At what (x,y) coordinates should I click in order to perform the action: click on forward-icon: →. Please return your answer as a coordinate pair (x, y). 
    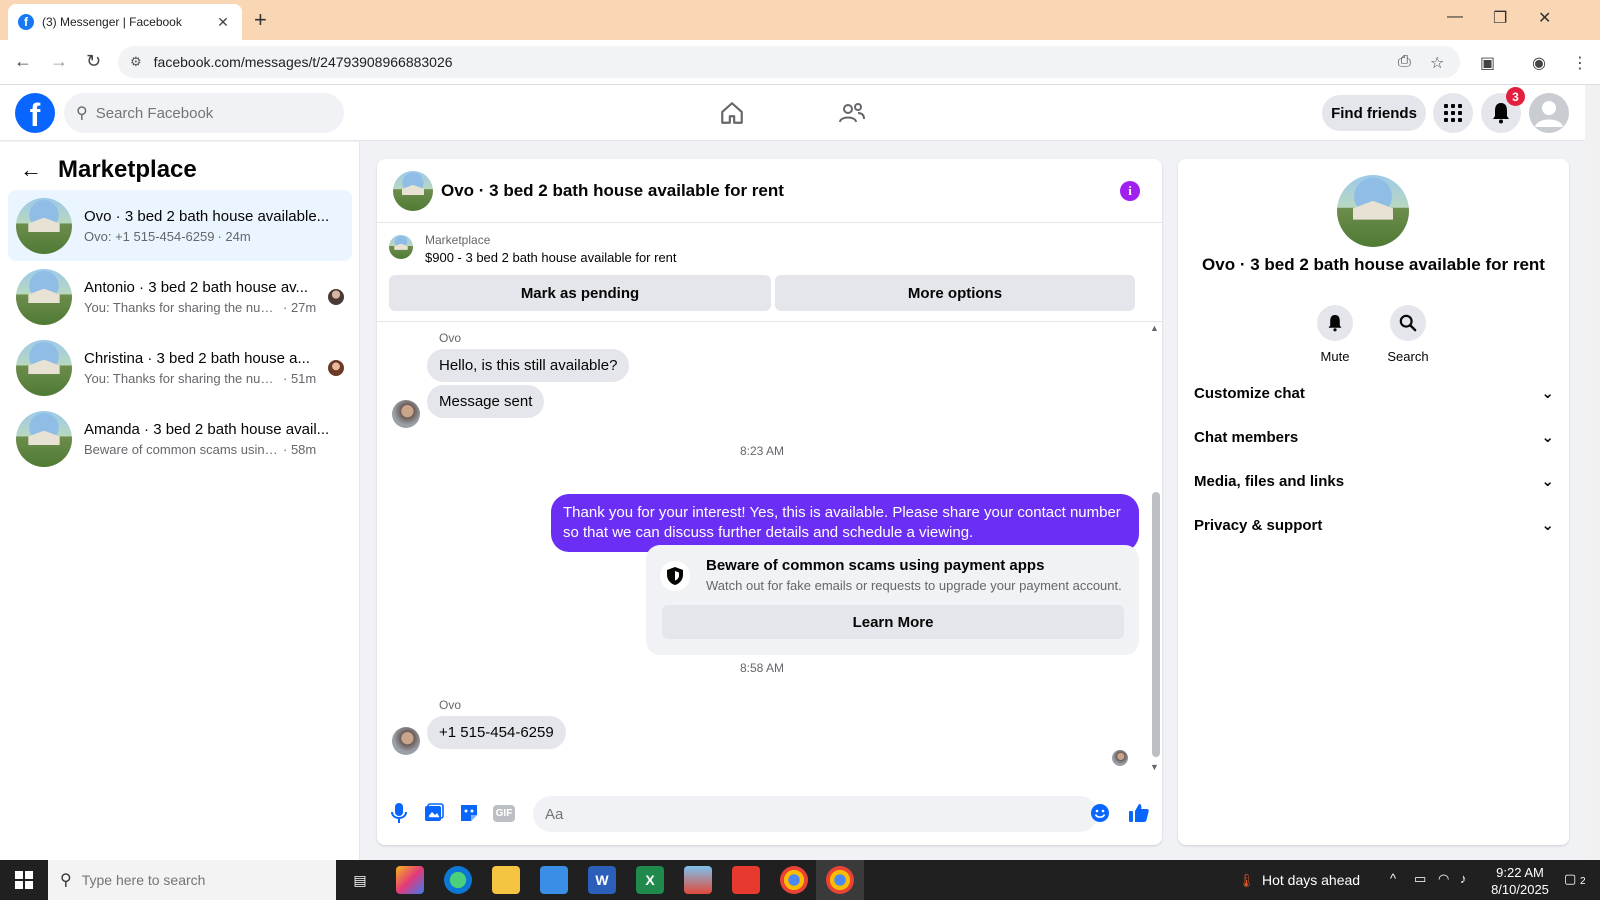
    Looking at the image, I should click on (59, 61).